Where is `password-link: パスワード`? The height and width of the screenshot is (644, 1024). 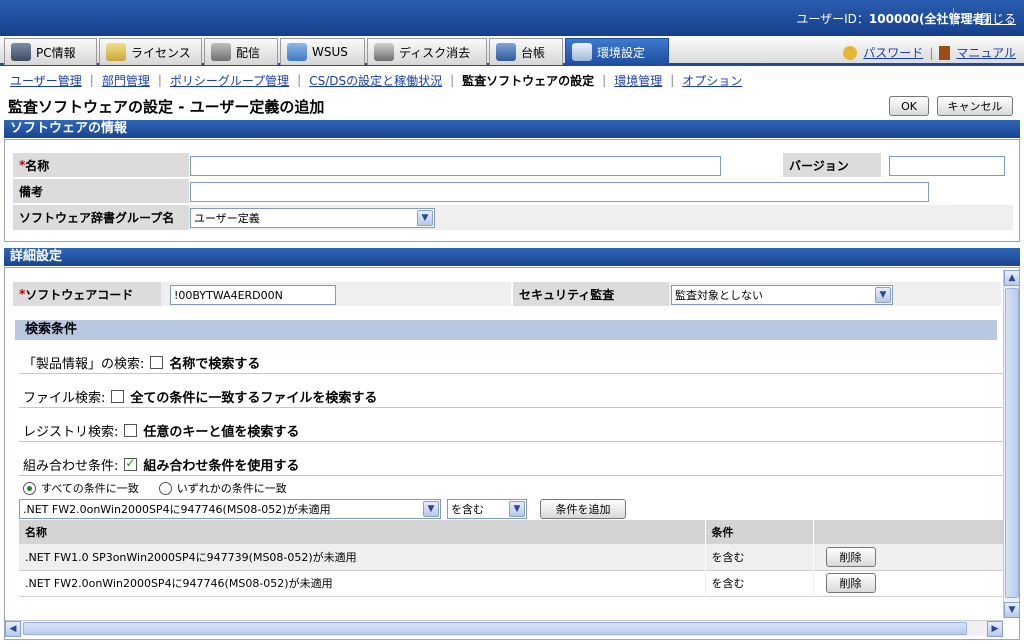
password-link: パスワード is located at coordinates (893, 52).